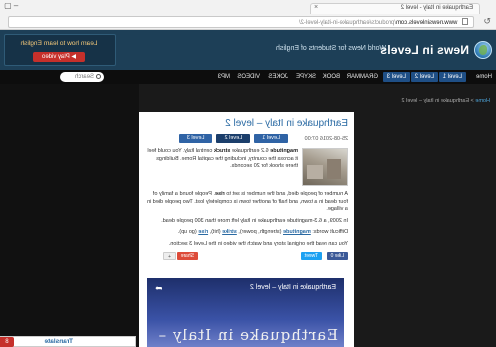 Image resolution: width=496 pixels, height=347 pixels. I want to click on nav-videos: VIDEOS, so click(248, 77).